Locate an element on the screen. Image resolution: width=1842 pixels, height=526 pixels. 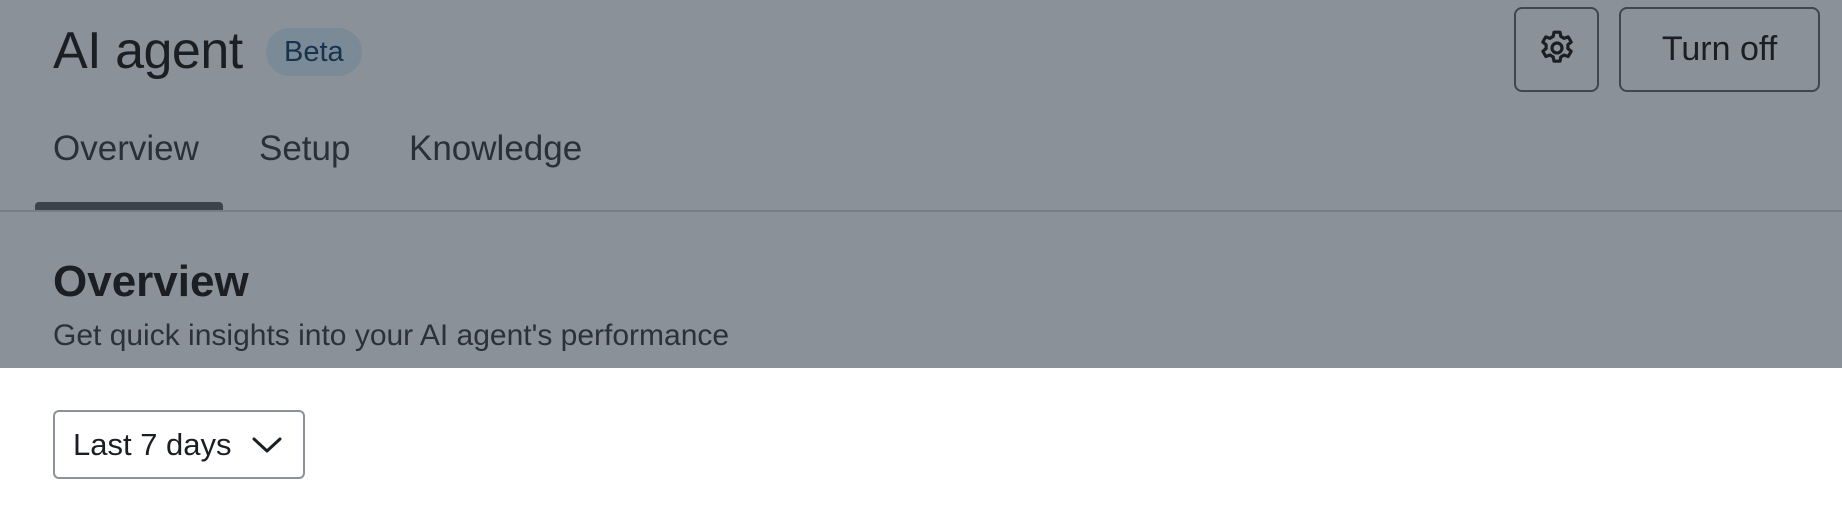
page-title: AI agent is located at coordinates (148, 51).